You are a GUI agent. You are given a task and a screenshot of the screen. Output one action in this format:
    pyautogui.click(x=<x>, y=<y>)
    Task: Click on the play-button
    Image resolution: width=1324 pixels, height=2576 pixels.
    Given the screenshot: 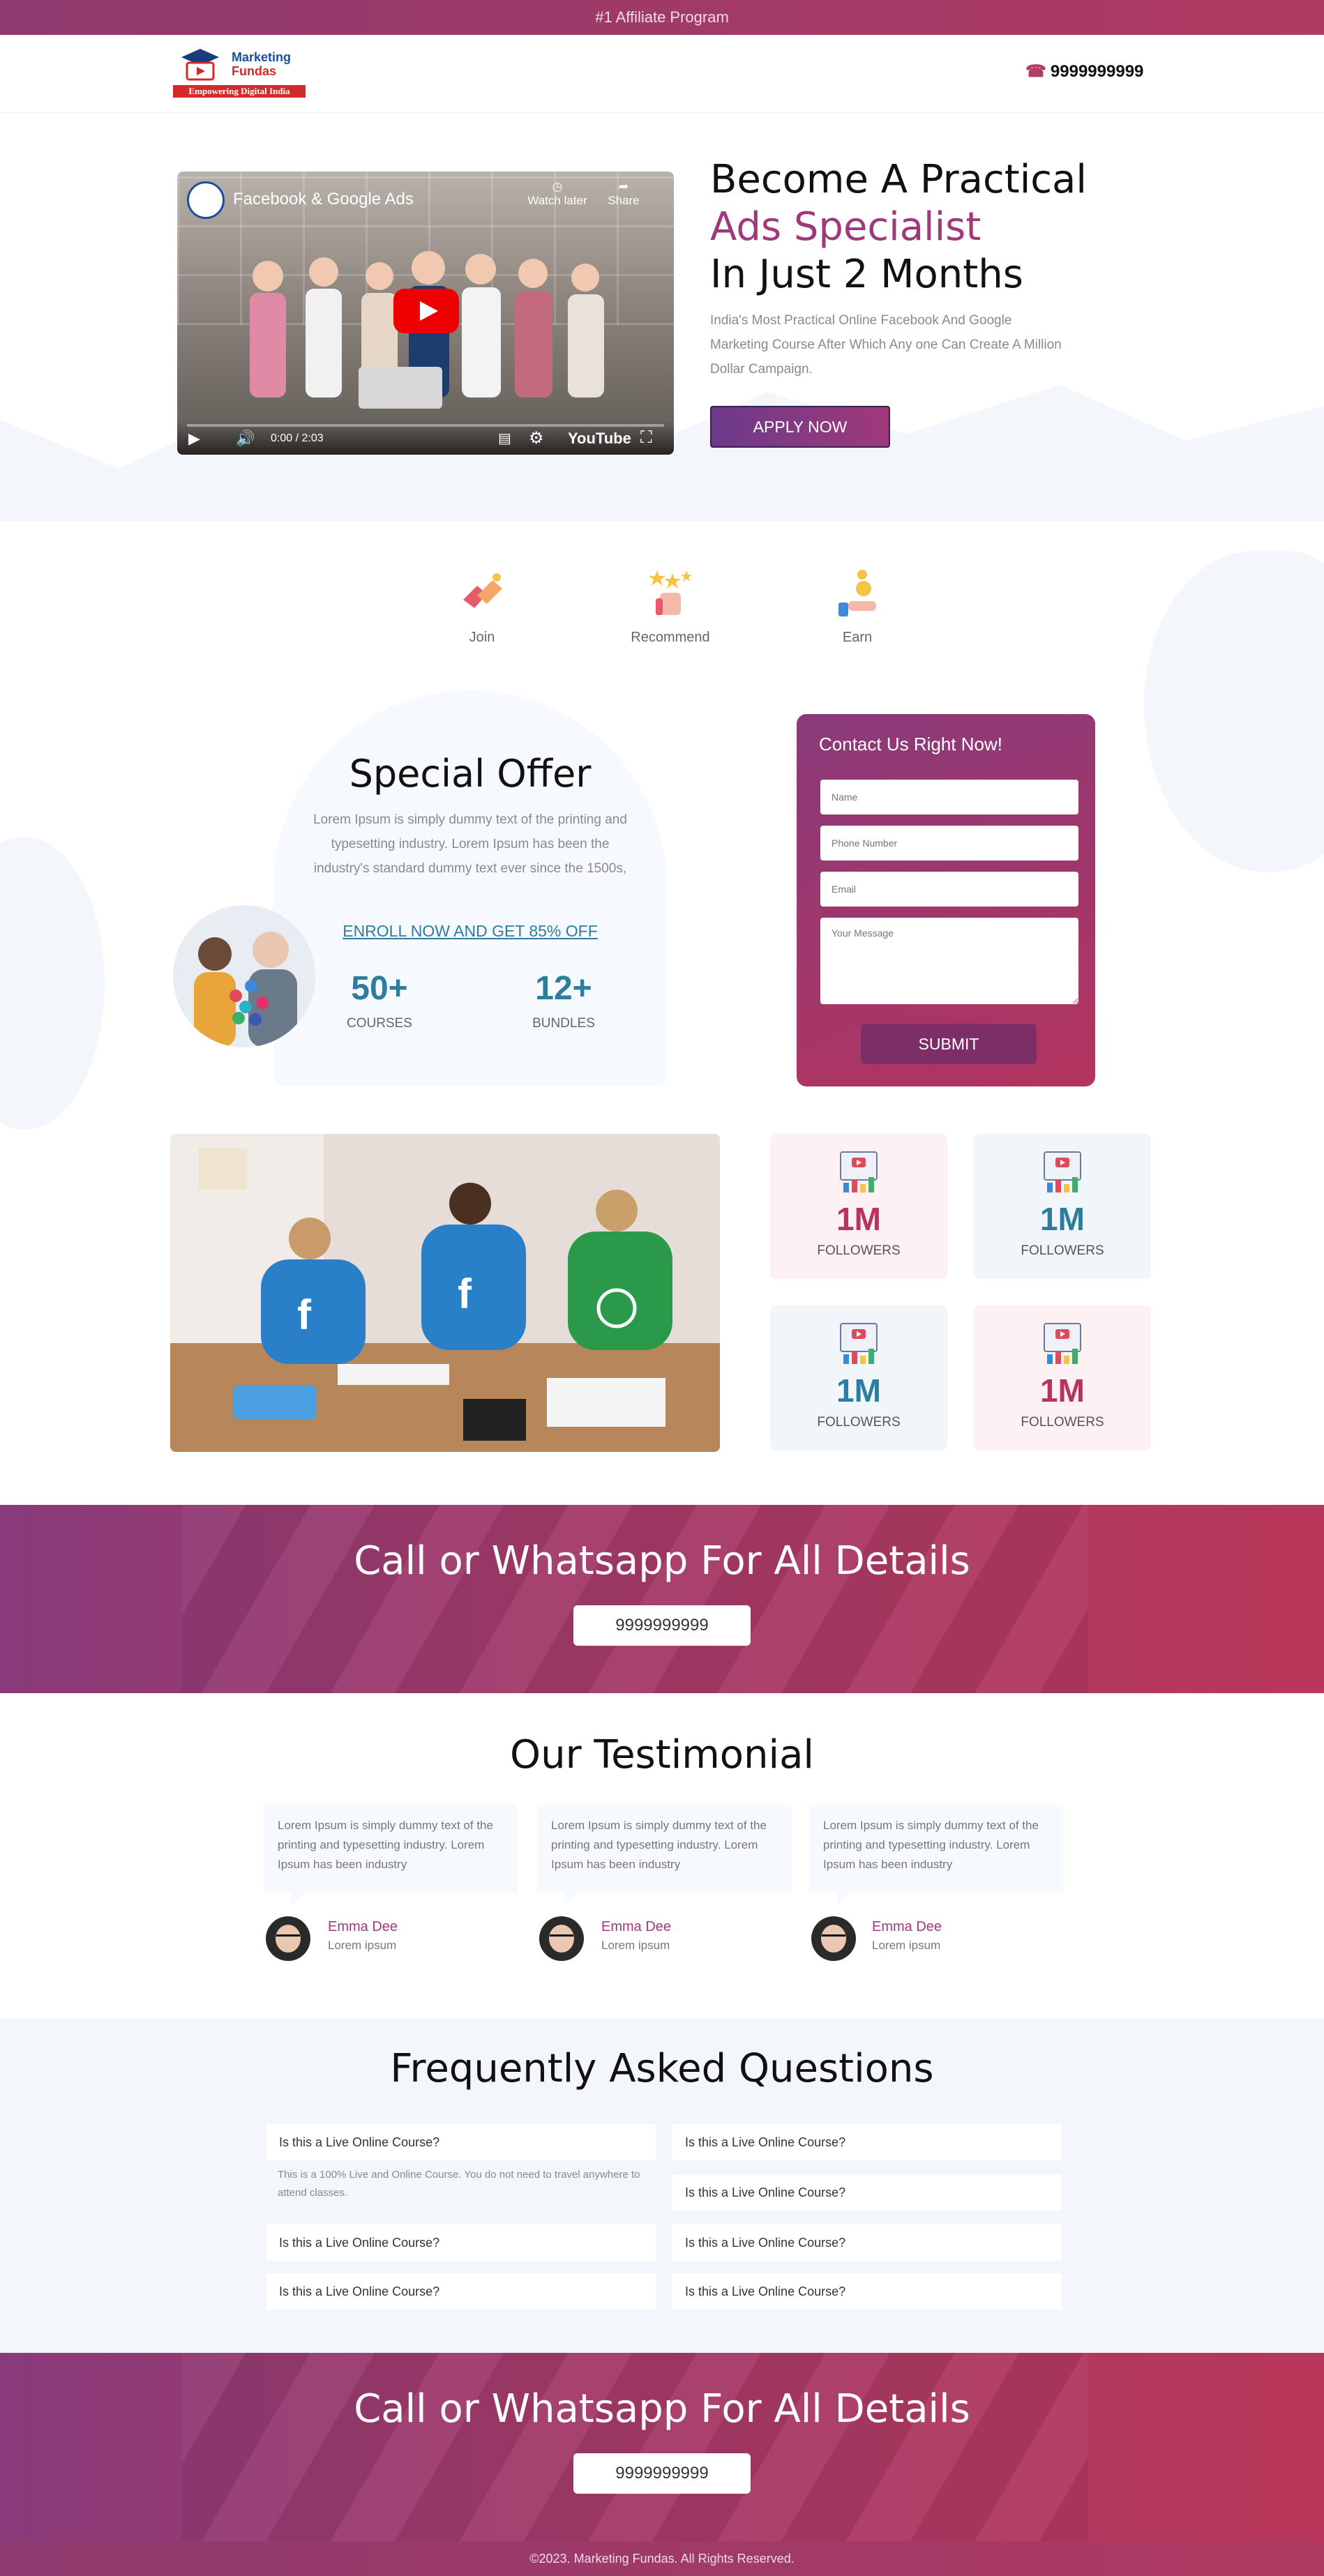 What is the action you would take?
    pyautogui.click(x=426, y=311)
    